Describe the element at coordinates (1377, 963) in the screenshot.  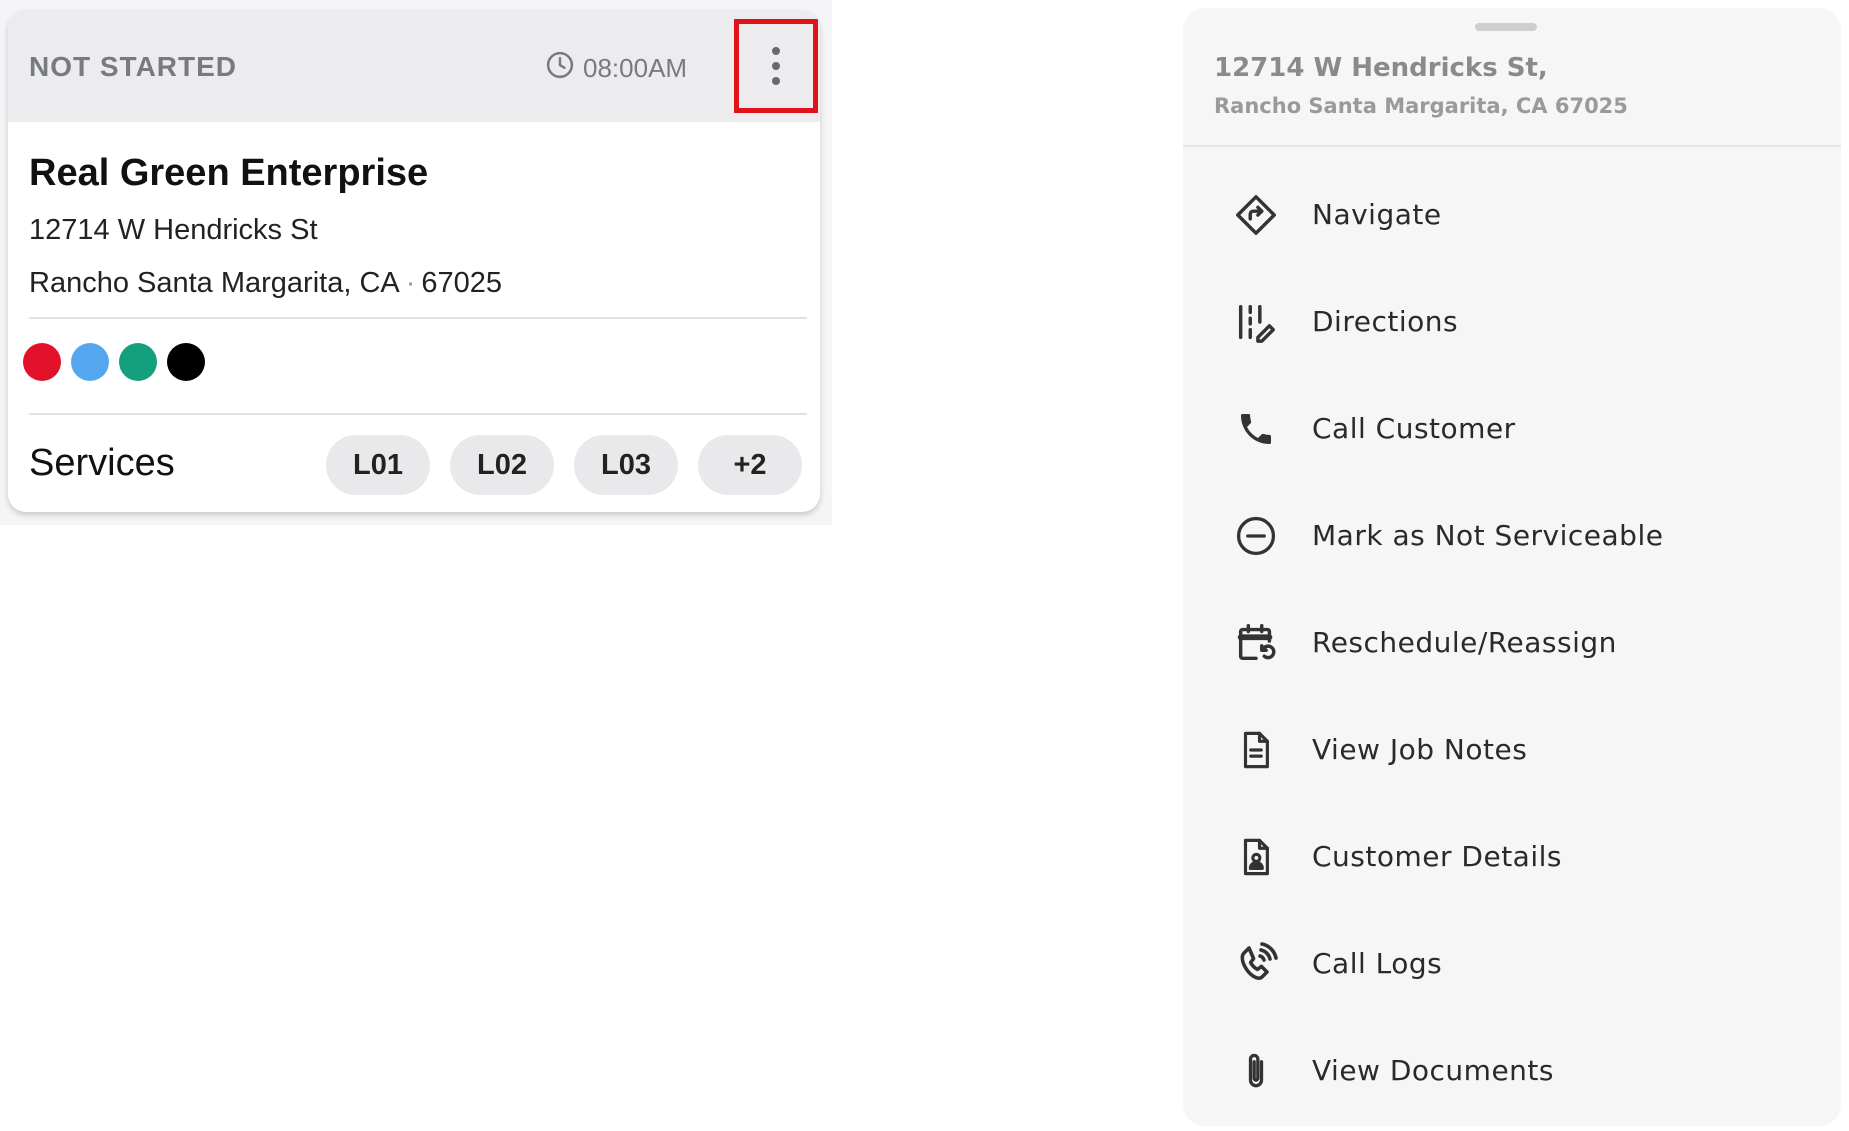
I see `action-label: Call Logs` at that location.